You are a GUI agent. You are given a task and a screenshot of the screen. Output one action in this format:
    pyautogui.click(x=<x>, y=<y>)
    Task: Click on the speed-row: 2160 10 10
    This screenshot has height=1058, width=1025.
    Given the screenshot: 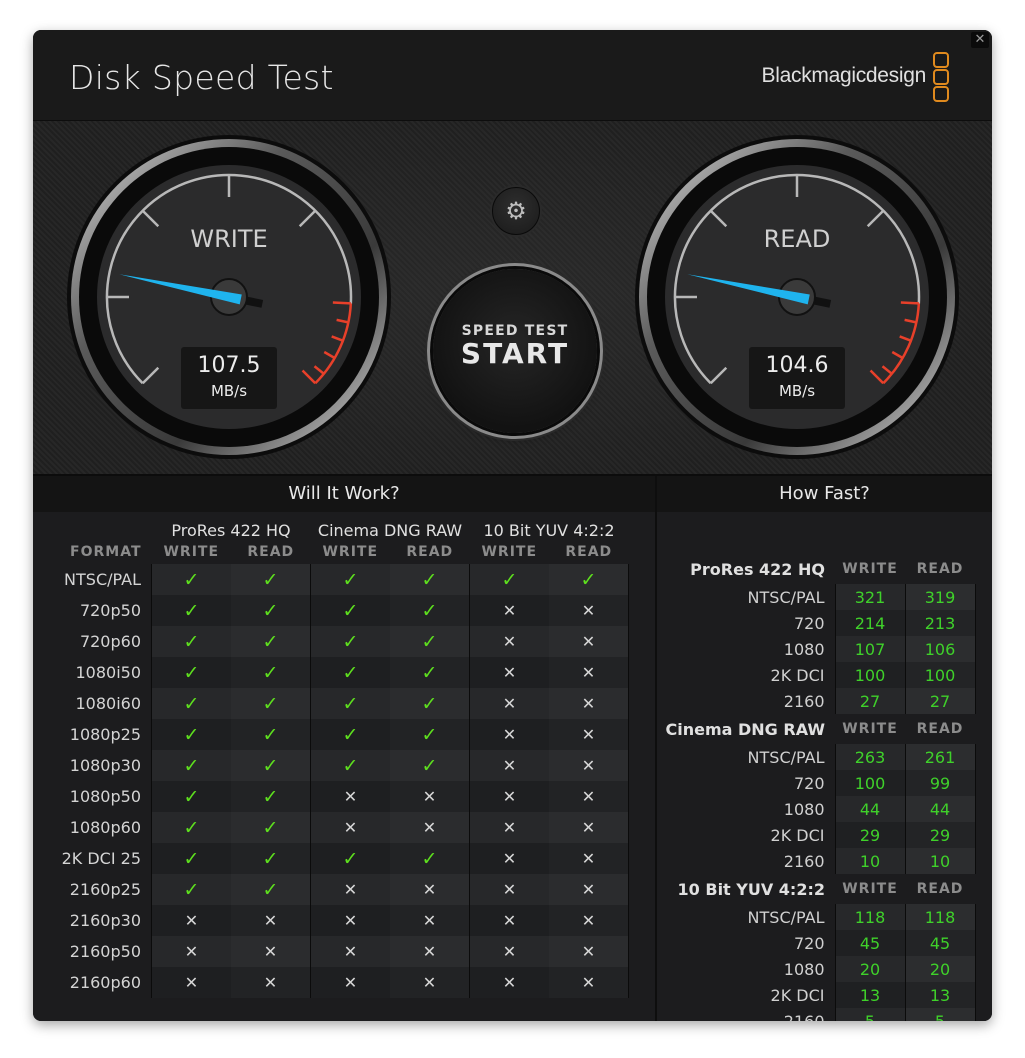 What is the action you would take?
    pyautogui.click(x=816, y=861)
    